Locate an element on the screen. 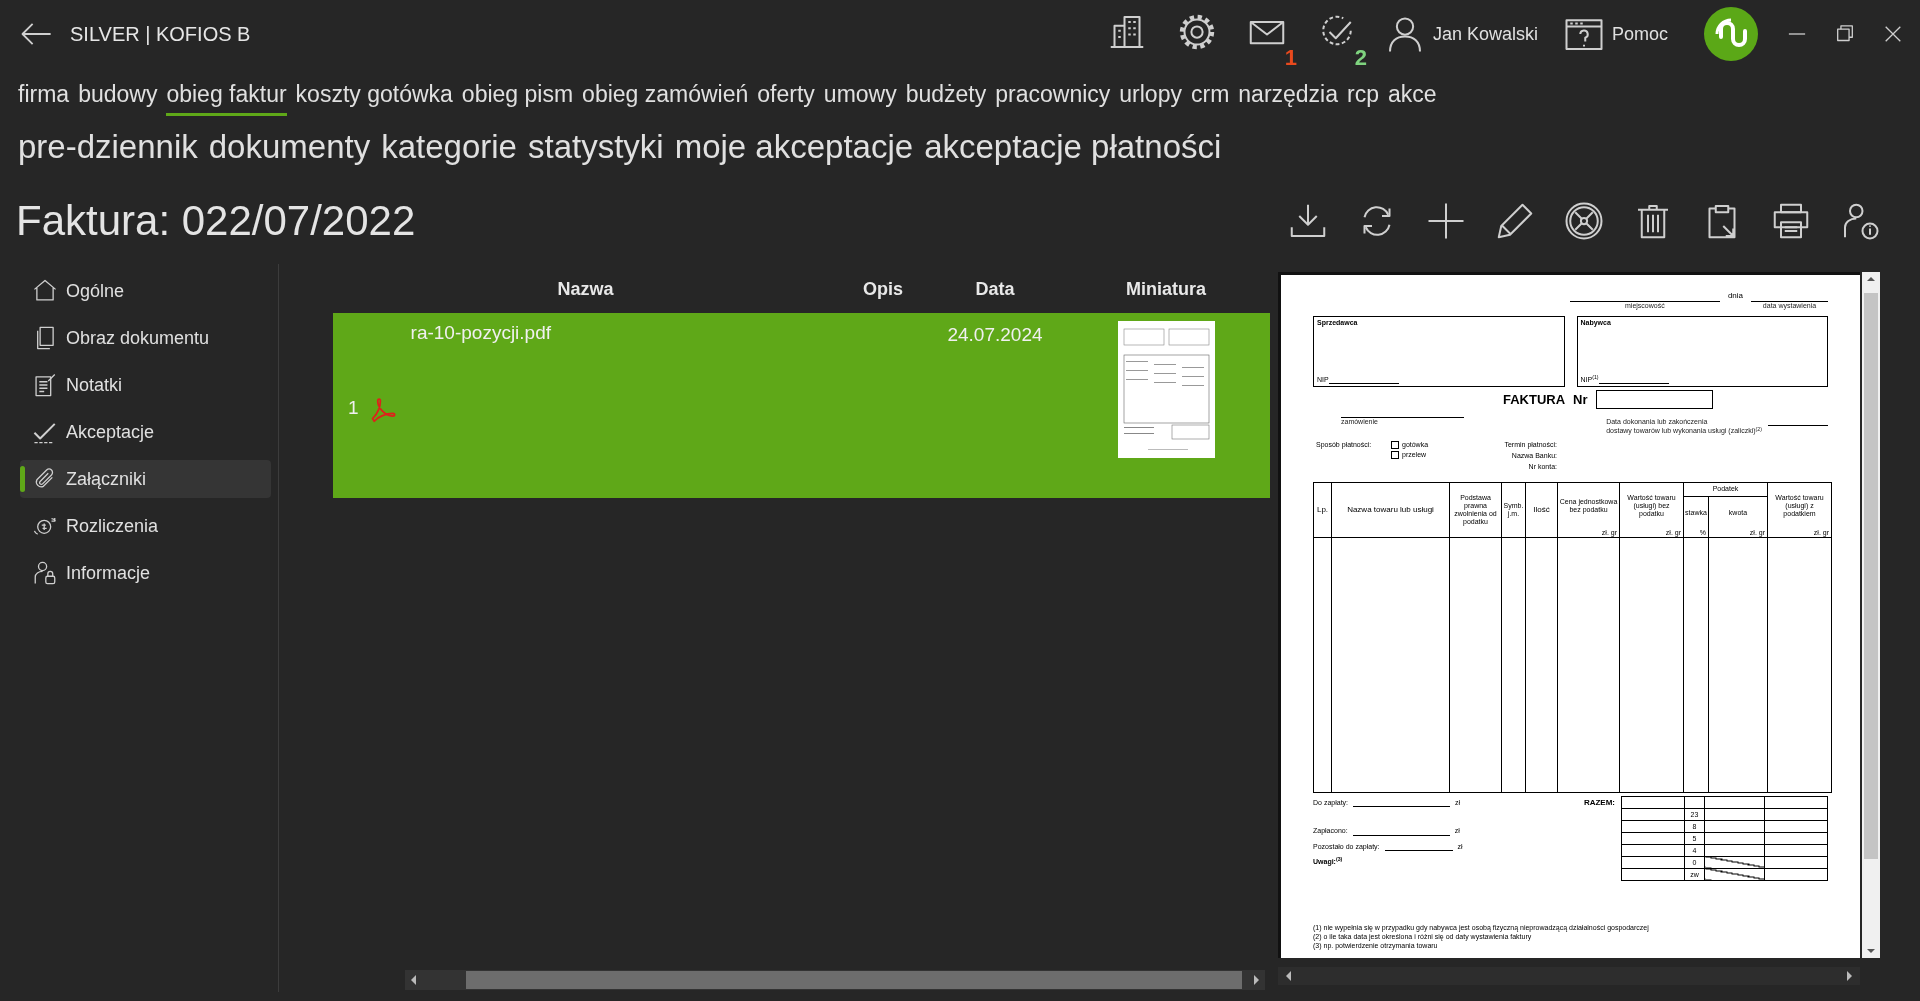 This screenshot has height=1001, width=1920. nav-tab: oferty is located at coordinates (786, 98).